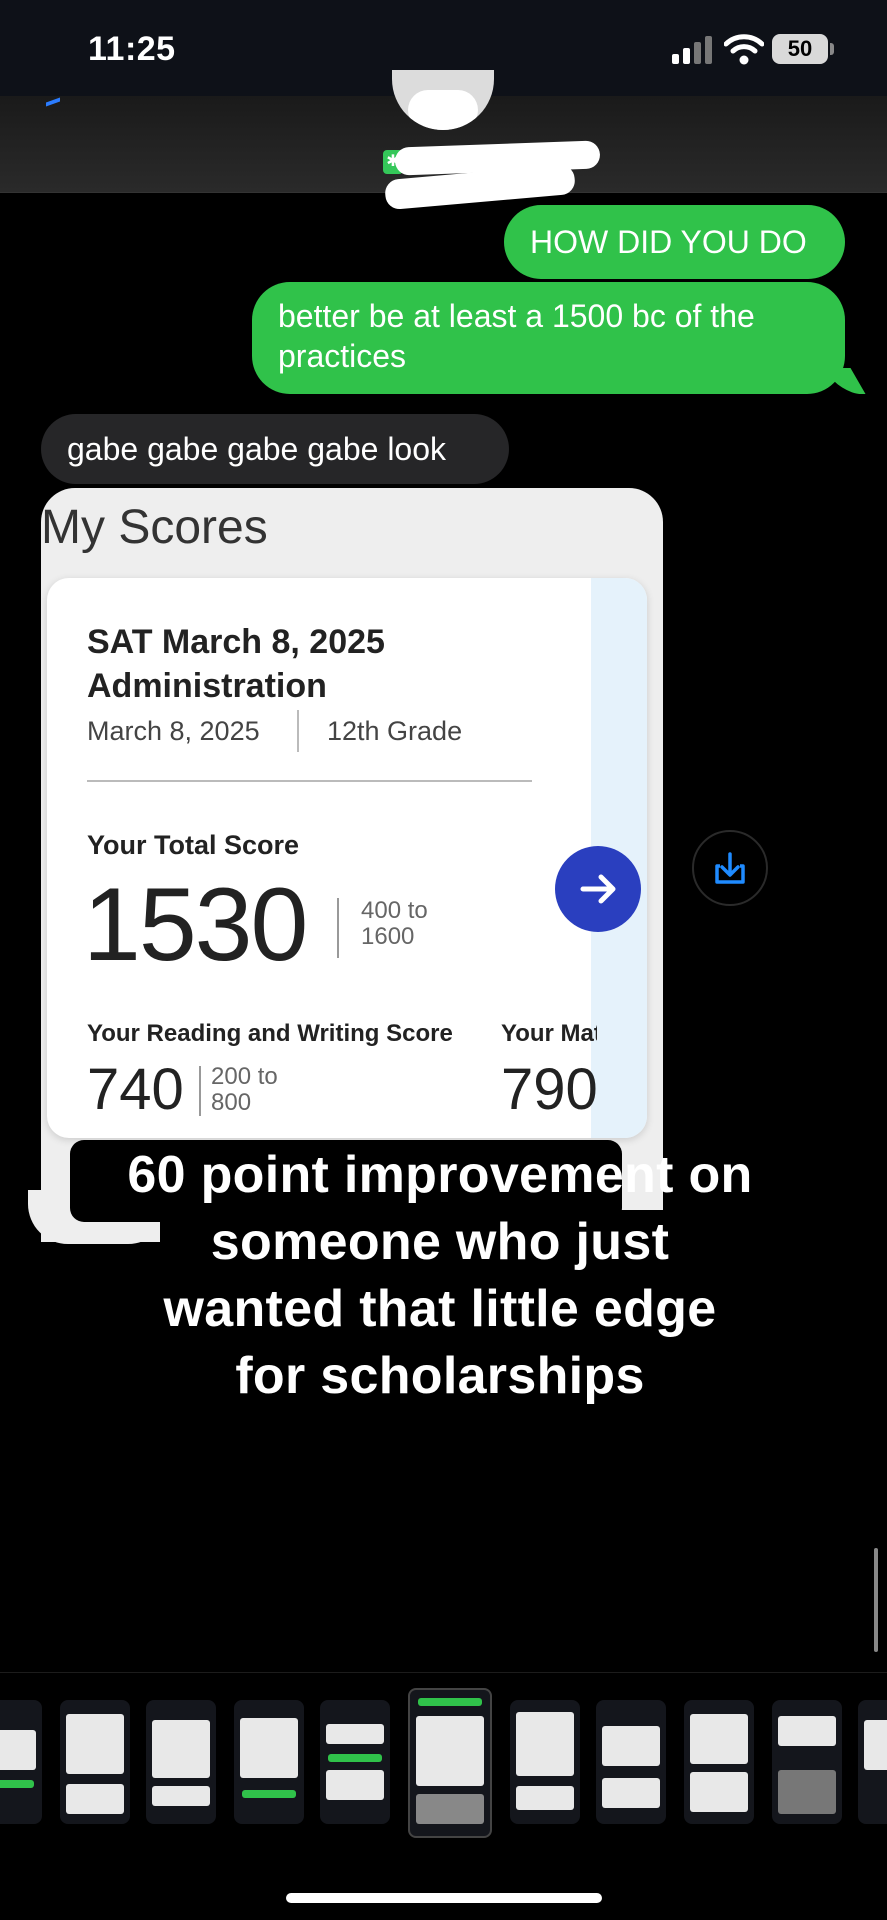 This screenshot has height=1920, width=887. I want to click on download-icon, so click(730, 868).